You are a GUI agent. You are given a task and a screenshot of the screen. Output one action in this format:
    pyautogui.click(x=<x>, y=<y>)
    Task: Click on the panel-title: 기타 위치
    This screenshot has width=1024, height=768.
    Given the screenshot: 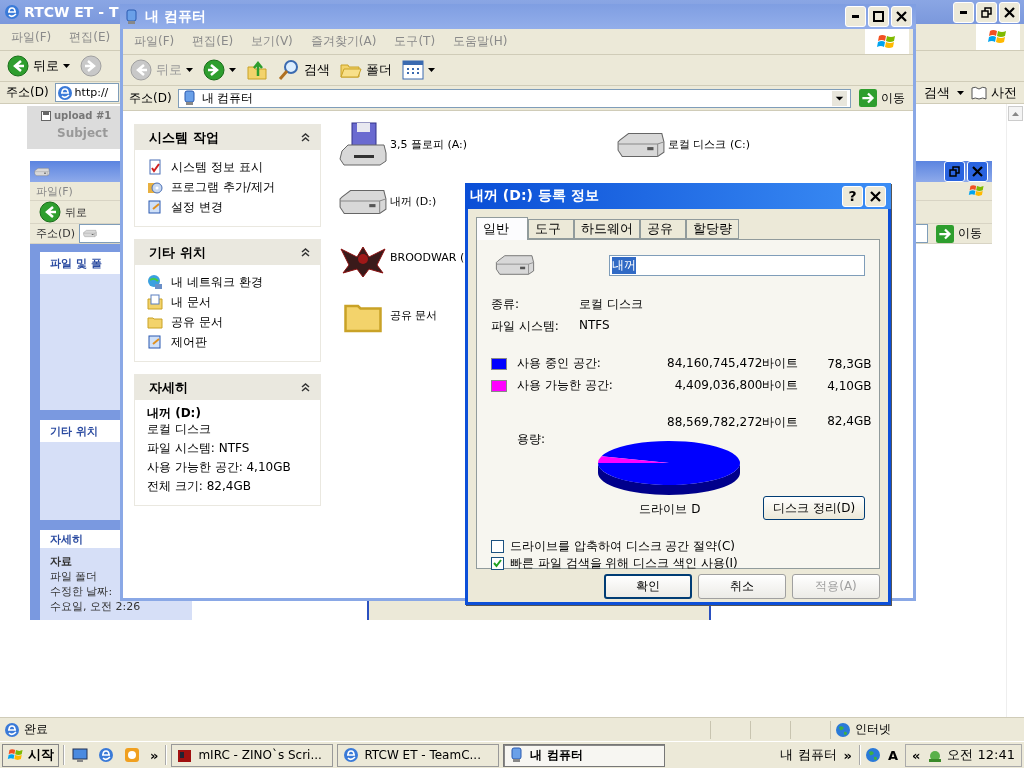 What is the action you would take?
    pyautogui.click(x=74, y=431)
    